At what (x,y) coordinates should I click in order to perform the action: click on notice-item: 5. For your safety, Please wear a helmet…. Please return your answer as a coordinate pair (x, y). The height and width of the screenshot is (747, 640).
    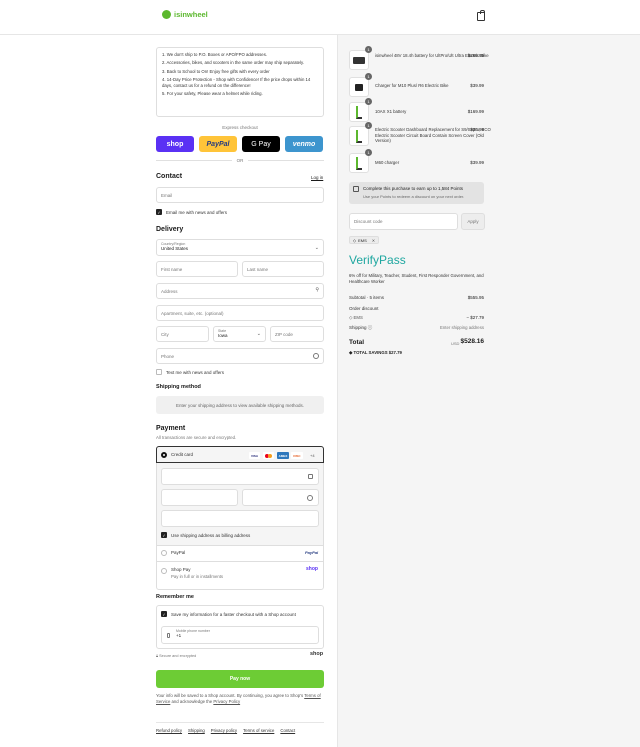
    Looking at the image, I should click on (212, 94).